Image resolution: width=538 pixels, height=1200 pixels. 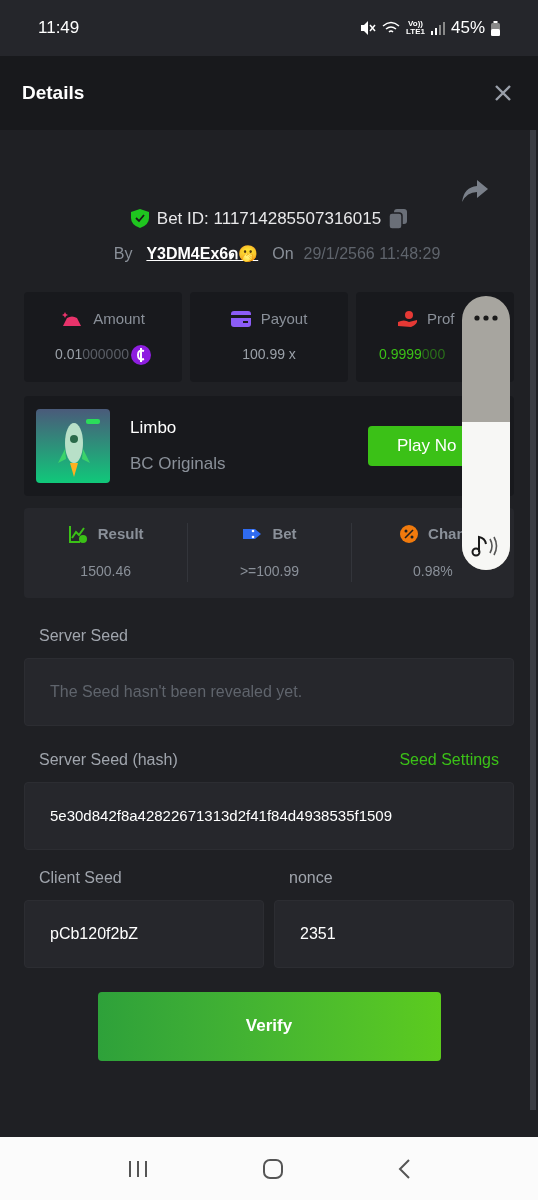 What do you see at coordinates (77, 534) in the screenshot?
I see `chart-check-icon` at bounding box center [77, 534].